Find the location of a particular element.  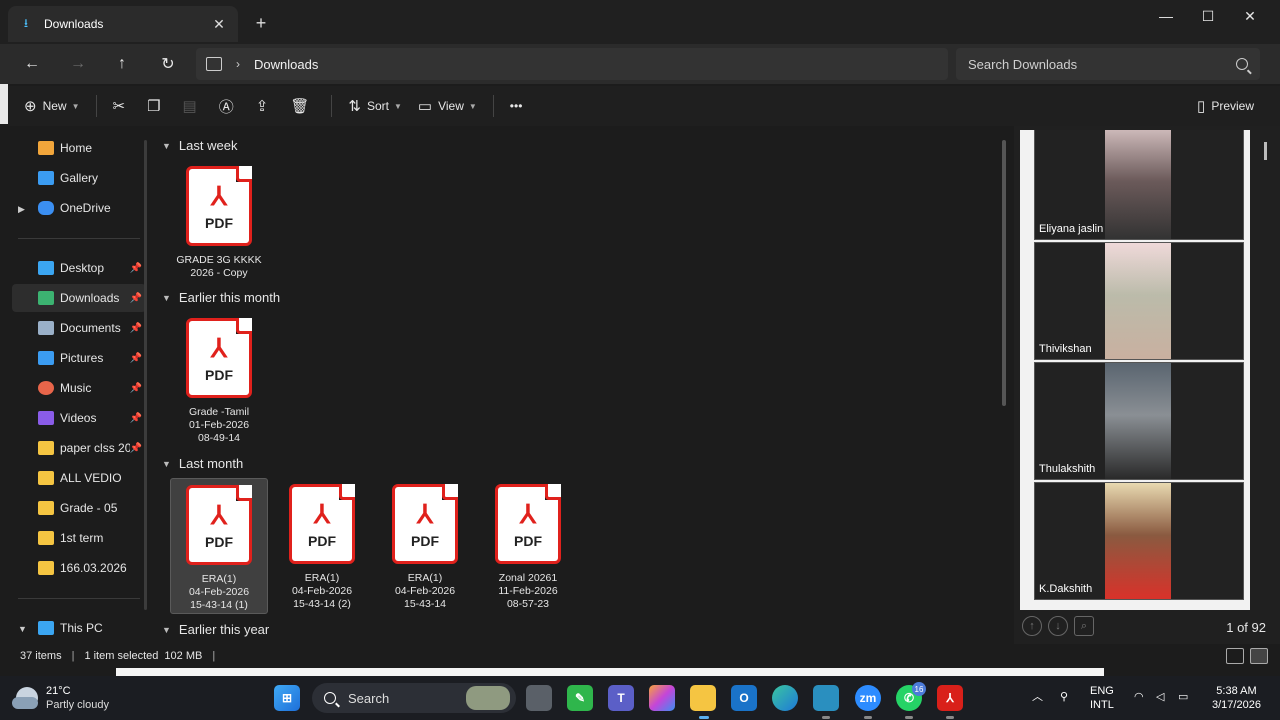

group-header-last-month: ▼ Last month is located at coordinates (202, 463).